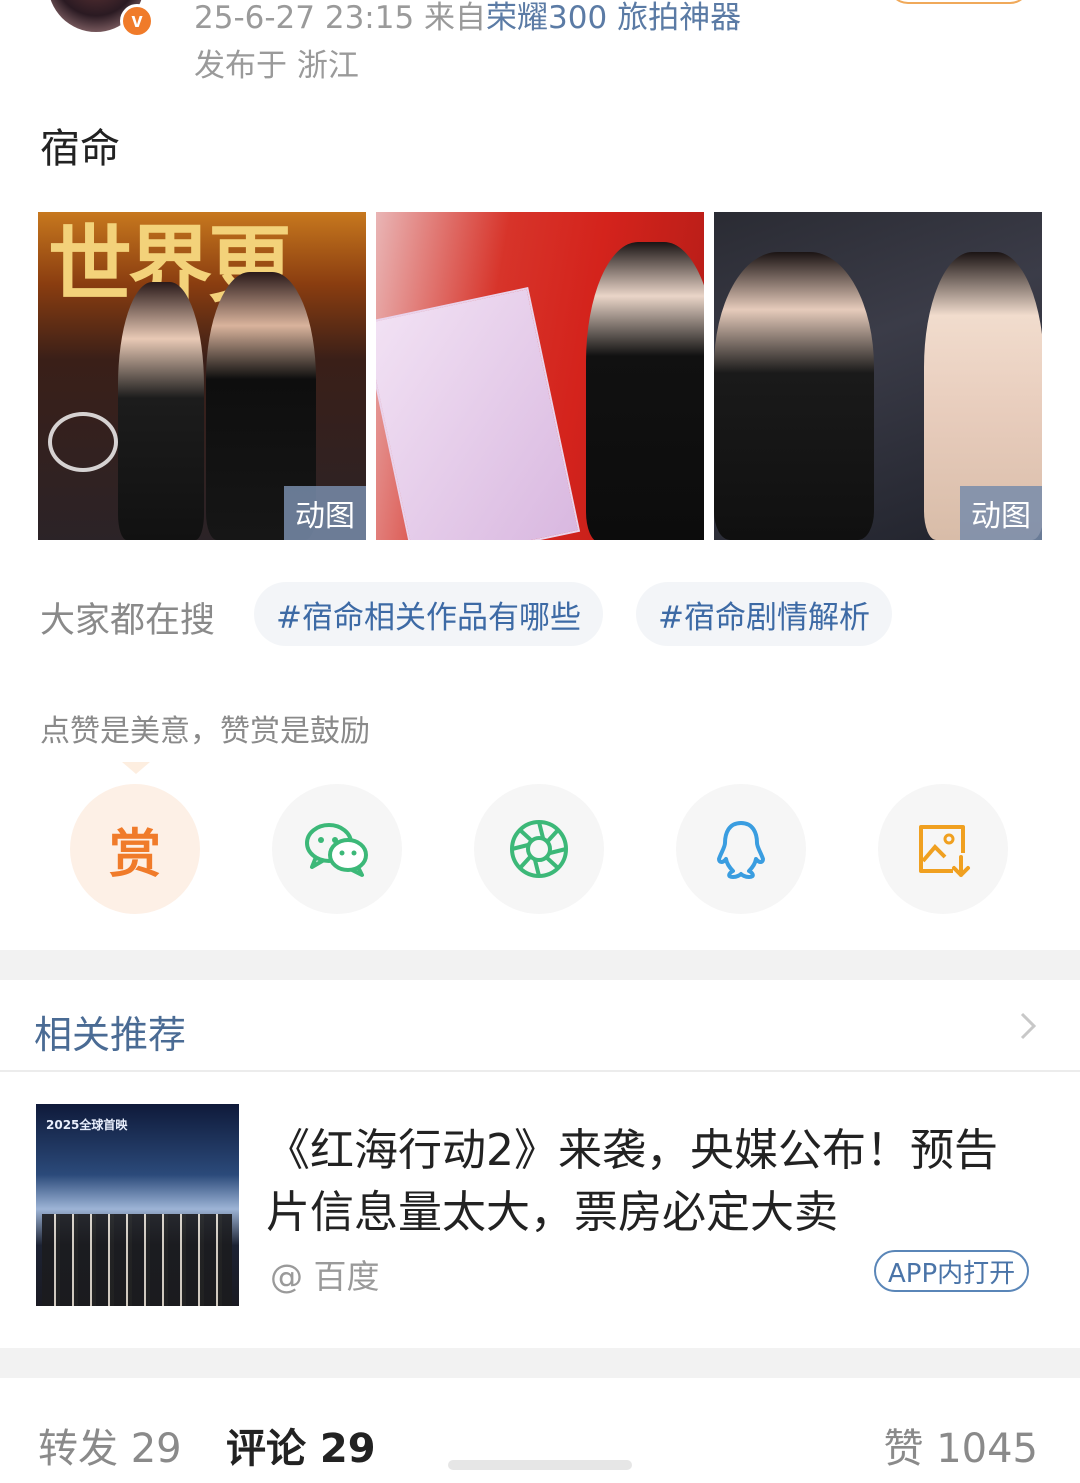  I want to click on post-time: 25-6-27 23:15 来自, so click(340, 18).